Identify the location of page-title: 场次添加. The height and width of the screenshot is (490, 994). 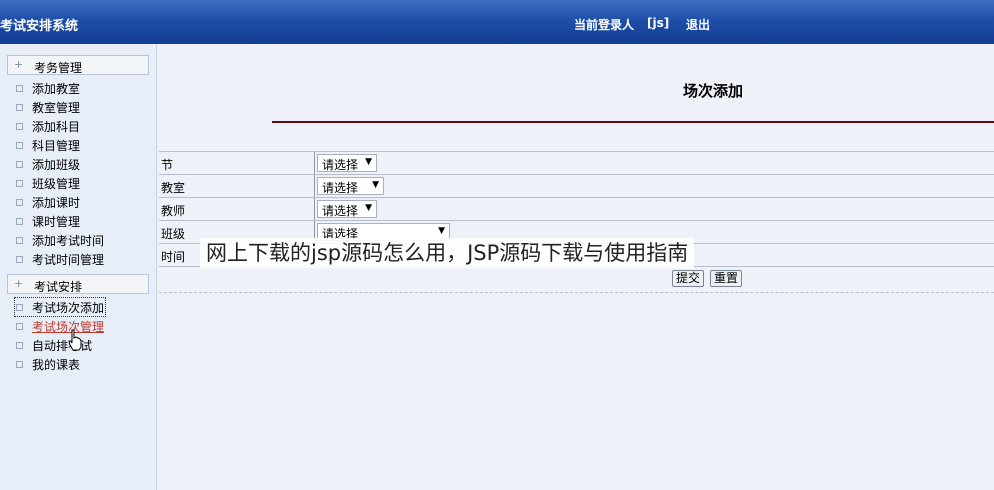
(713, 91).